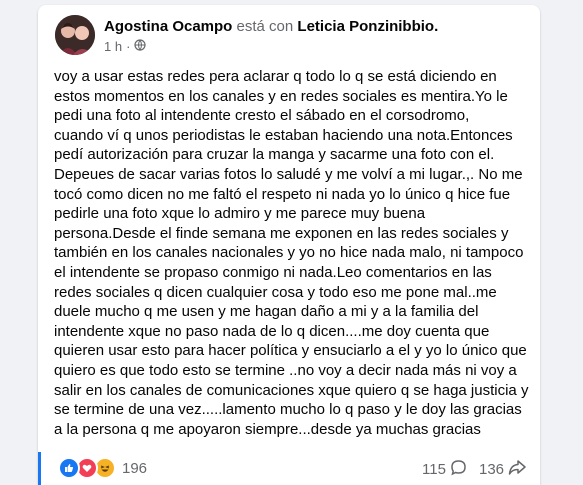  What do you see at coordinates (517, 469) in the screenshot?
I see `share-icon` at bounding box center [517, 469].